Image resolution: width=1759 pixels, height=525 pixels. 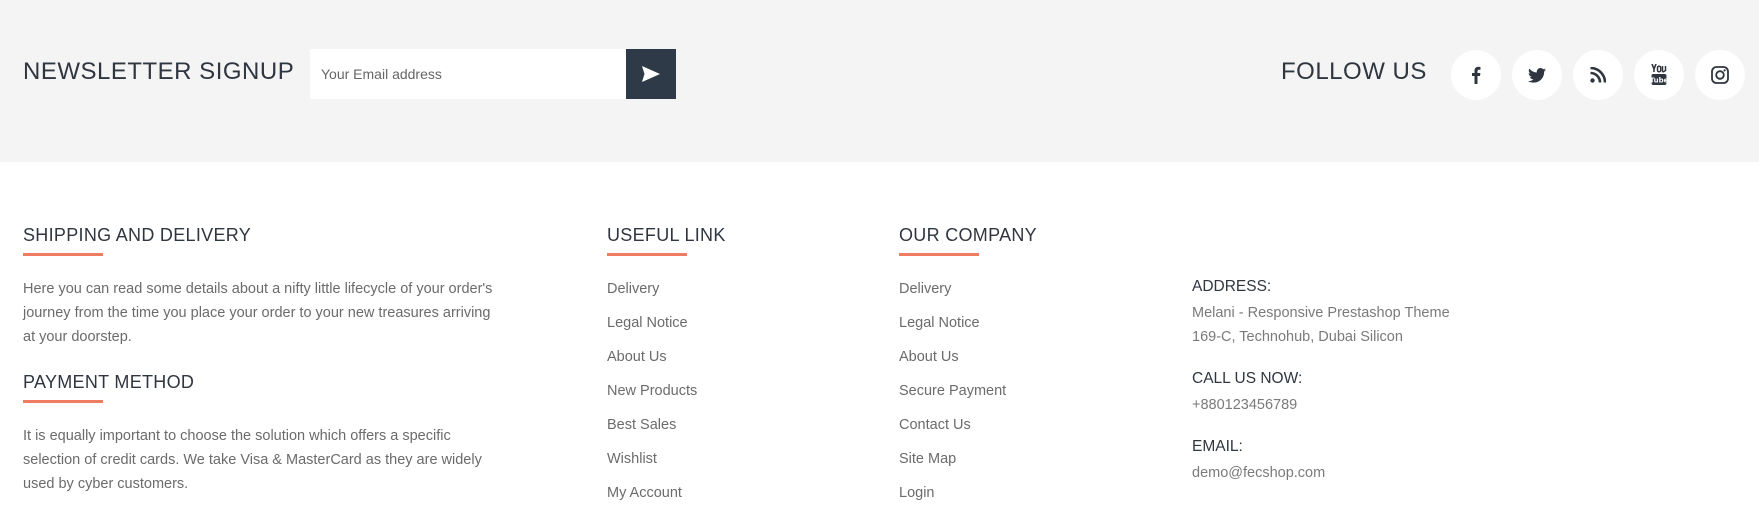 What do you see at coordinates (1321, 313) in the screenshot?
I see `address-line-1: Melani - Responsive Prestashop Theme` at bounding box center [1321, 313].